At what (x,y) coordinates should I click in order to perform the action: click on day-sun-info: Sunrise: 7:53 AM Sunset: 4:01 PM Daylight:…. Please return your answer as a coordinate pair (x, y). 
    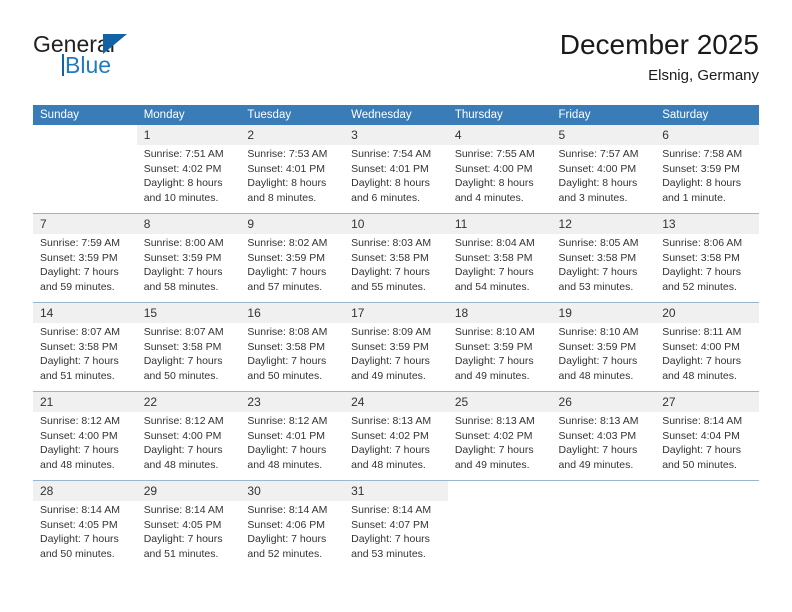
    Looking at the image, I should click on (292, 175).